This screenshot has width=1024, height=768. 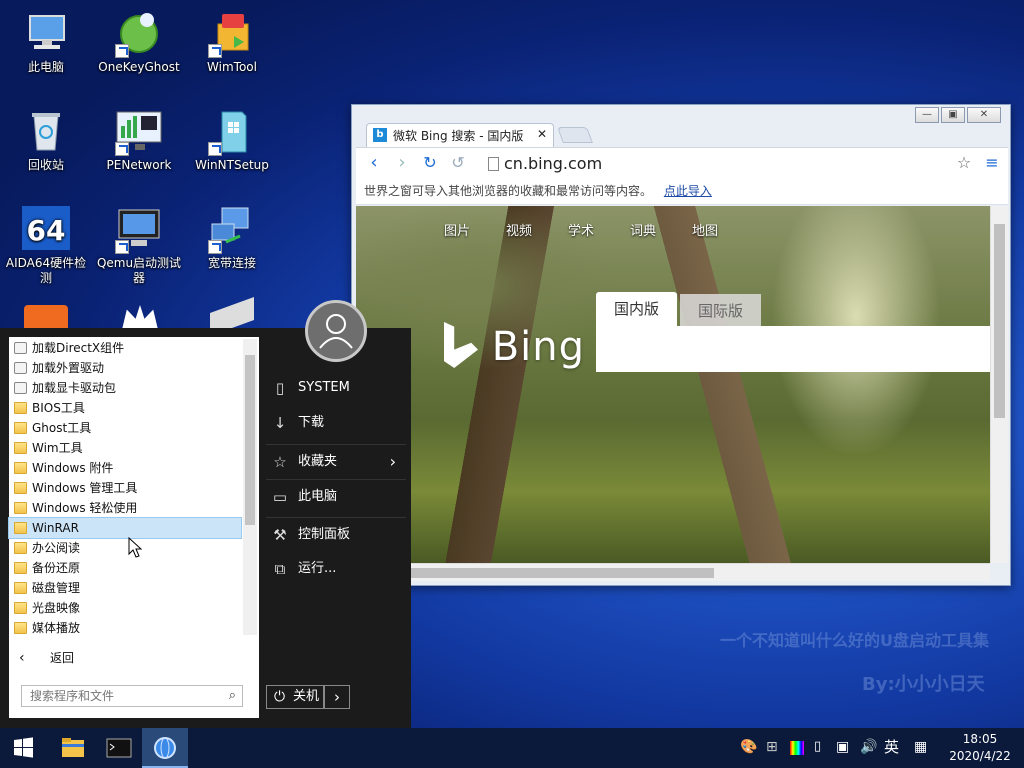 I want to click on bing-search-box, so click(x=793, y=349).